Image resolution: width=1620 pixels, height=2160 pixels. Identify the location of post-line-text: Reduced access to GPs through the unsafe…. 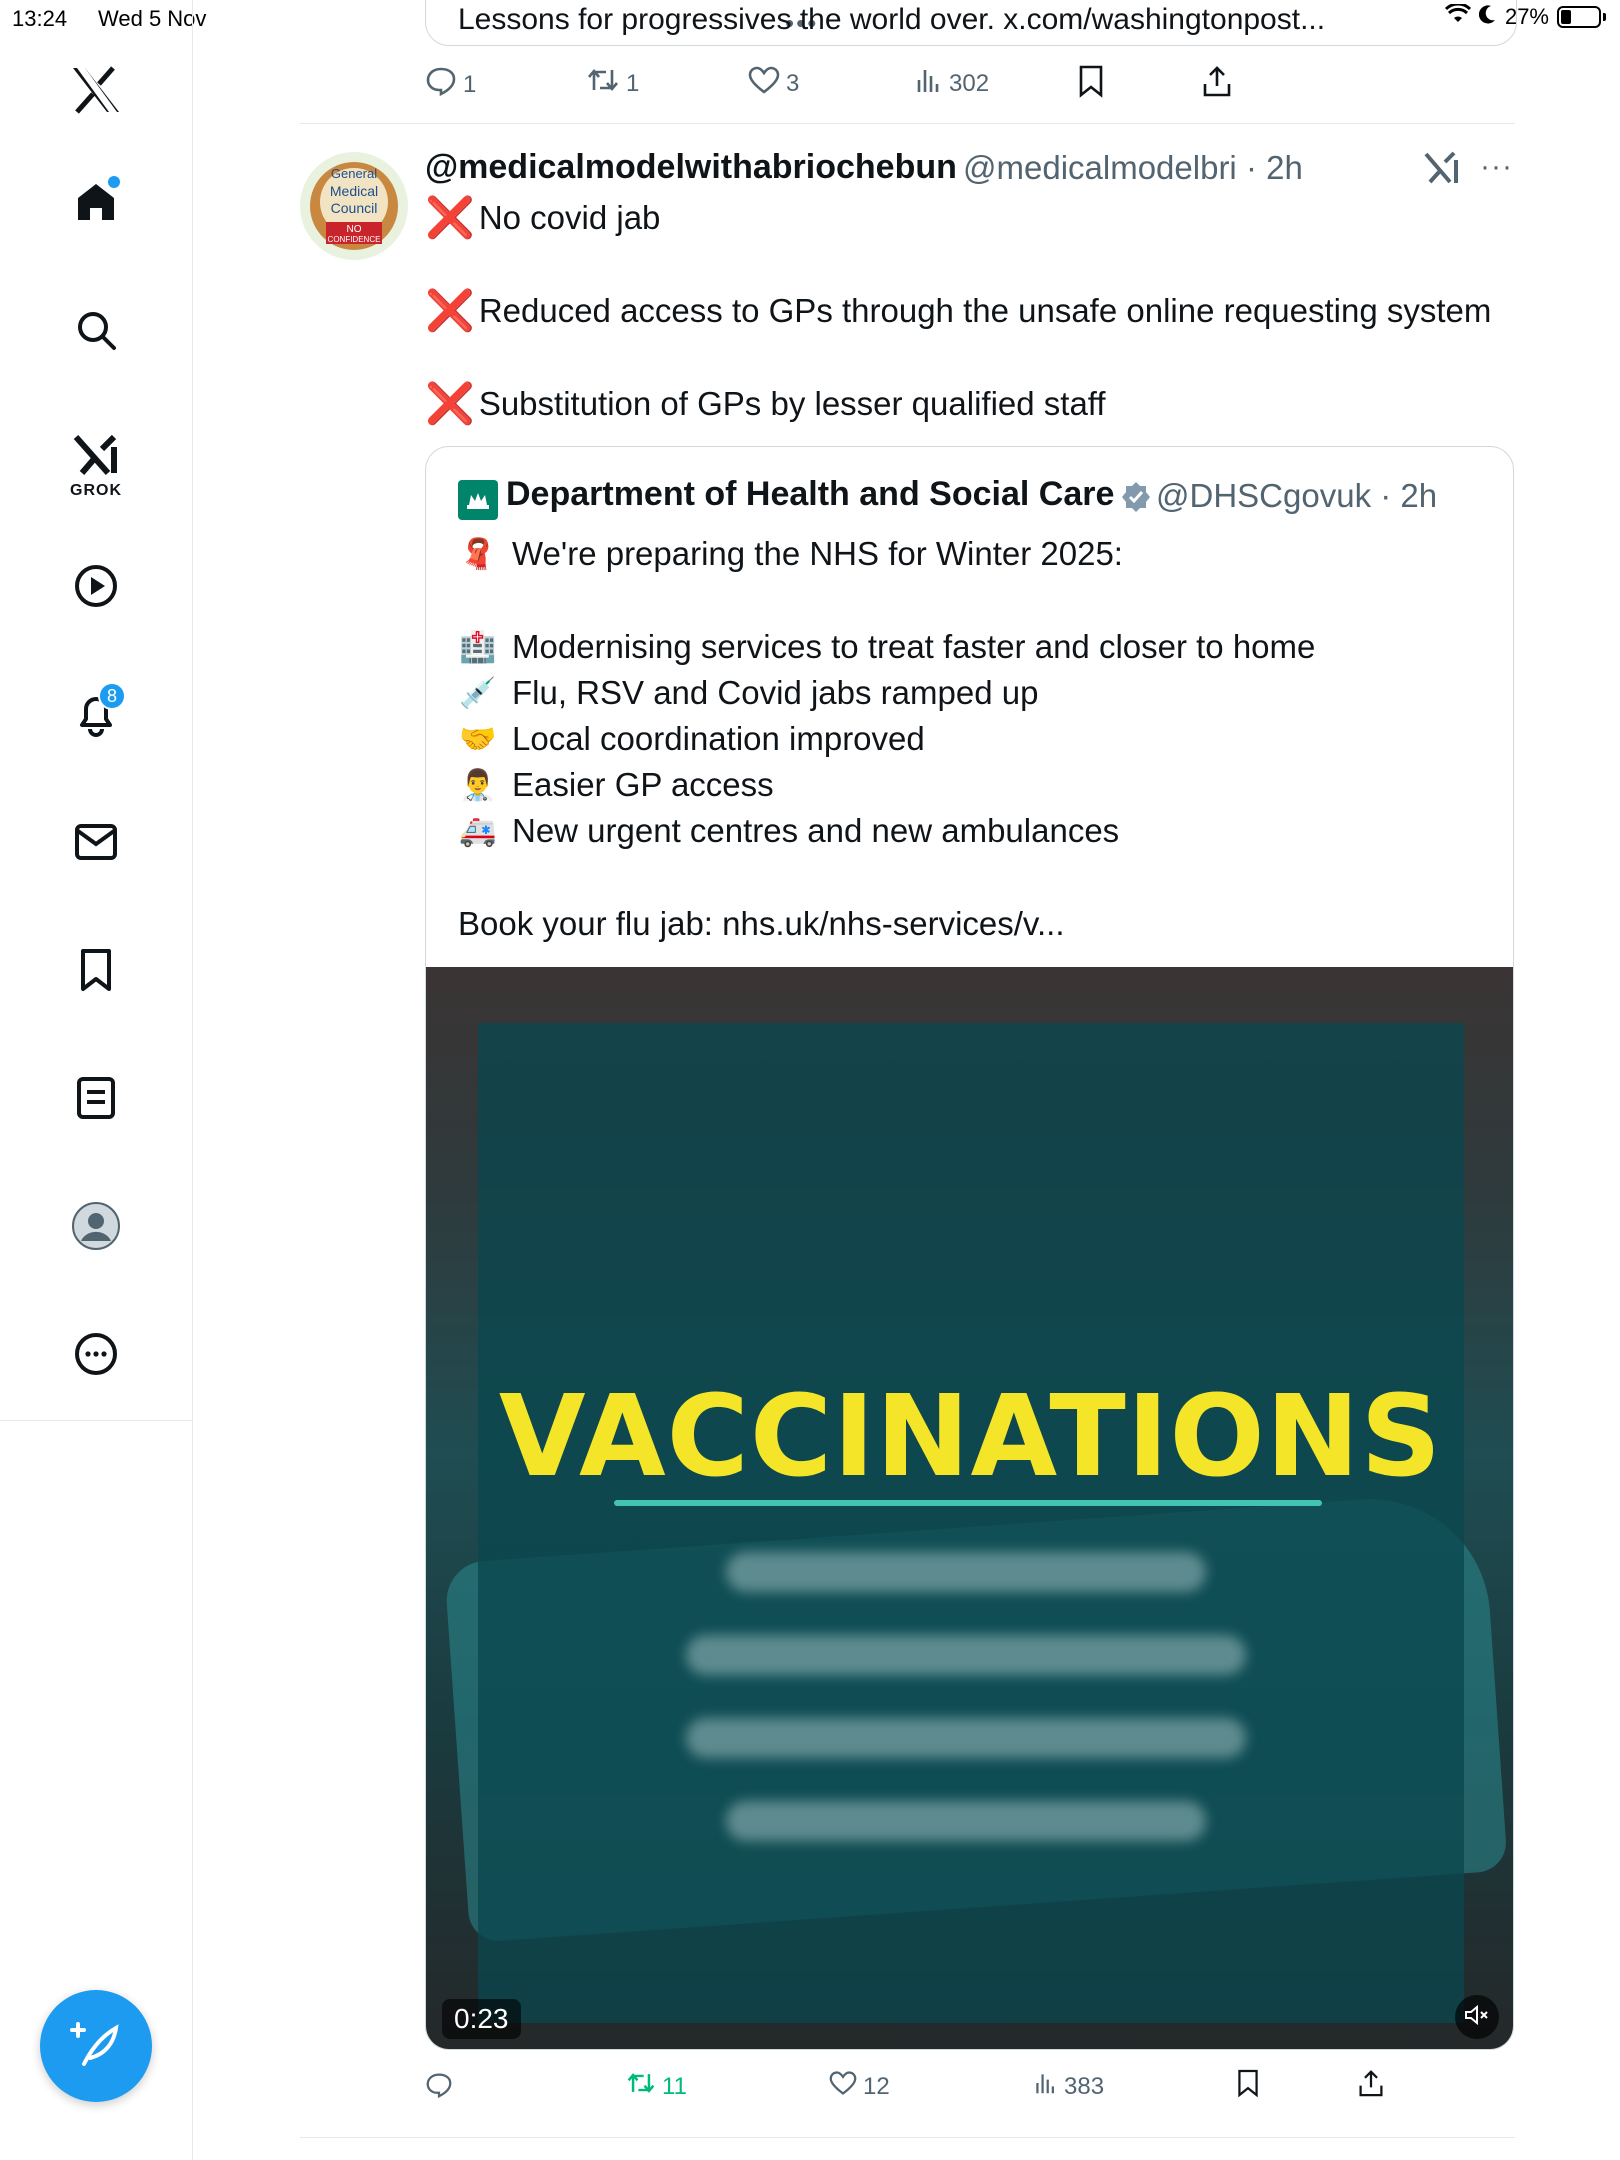
(985, 310).